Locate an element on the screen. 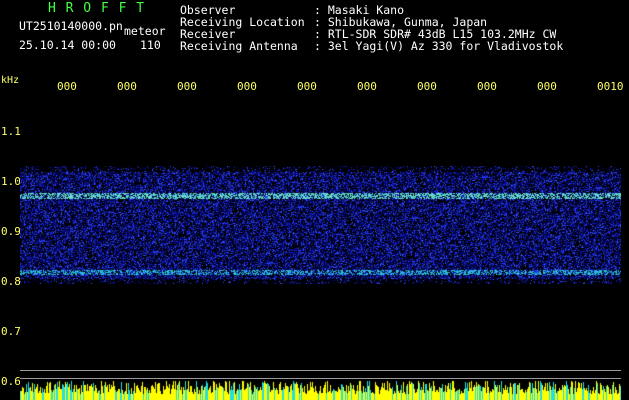 Image resolution: width=629 pixels, height=400 pixels. reference-line-upper is located at coordinates (320, 370).